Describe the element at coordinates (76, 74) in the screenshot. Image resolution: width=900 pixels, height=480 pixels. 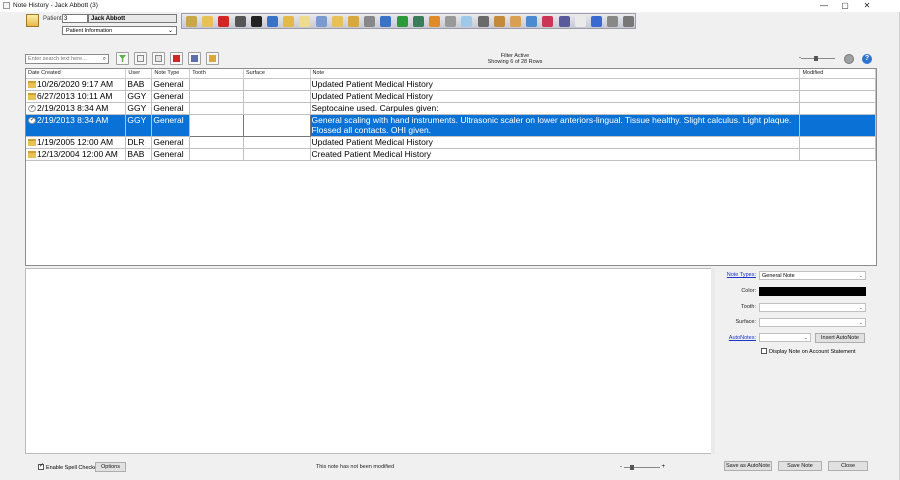
I see `col-date-created: Date Created` at that location.